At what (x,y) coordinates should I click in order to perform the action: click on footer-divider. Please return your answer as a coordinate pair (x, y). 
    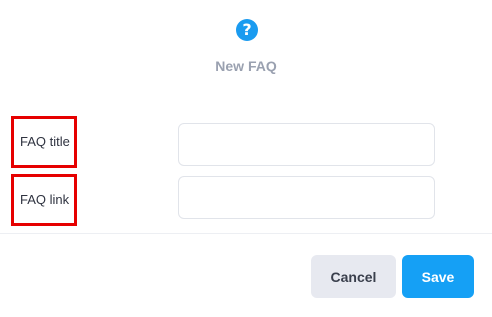
    Looking at the image, I should click on (246, 233).